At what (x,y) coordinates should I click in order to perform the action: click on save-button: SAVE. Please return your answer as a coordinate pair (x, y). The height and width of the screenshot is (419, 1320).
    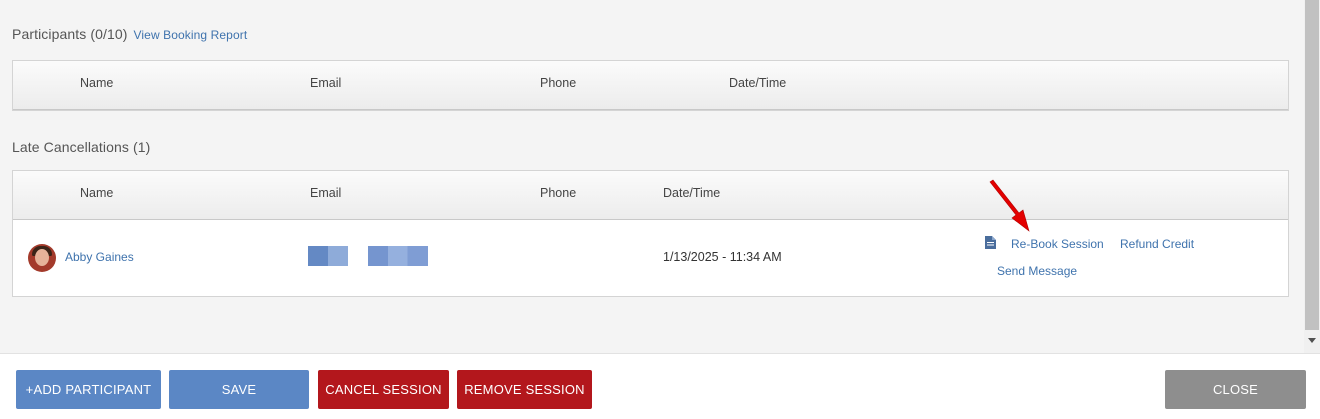
    Looking at the image, I should click on (239, 389).